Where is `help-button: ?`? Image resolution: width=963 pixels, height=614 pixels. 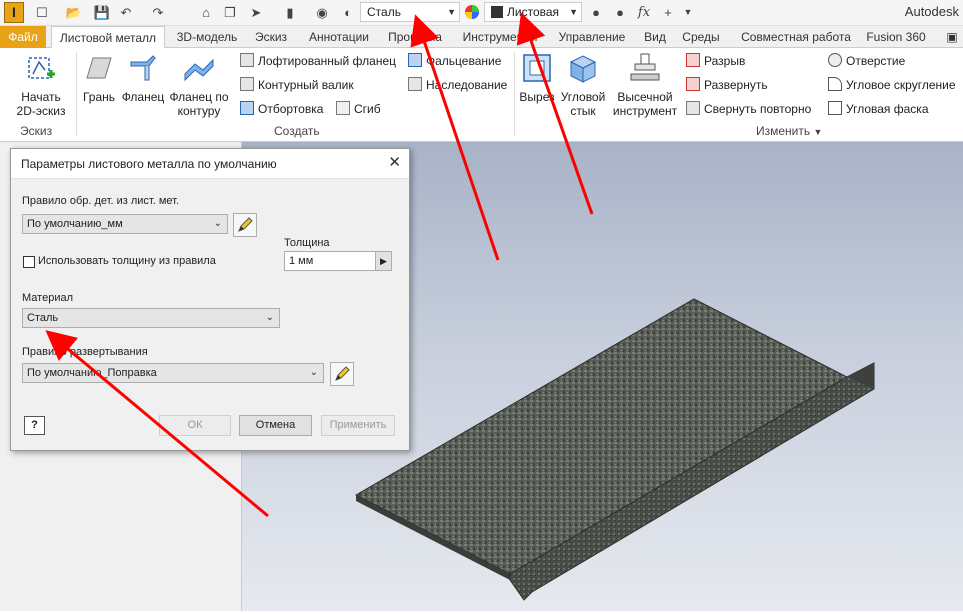 help-button: ? is located at coordinates (34, 425).